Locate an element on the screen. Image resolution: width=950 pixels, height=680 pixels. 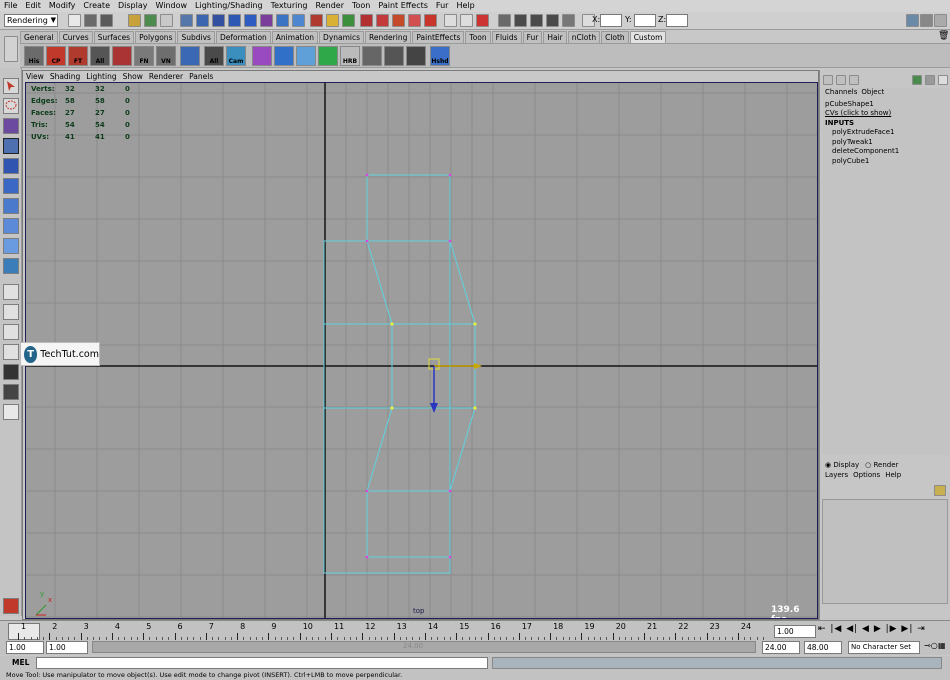
render-current-icon is located at coordinates (520, 20).